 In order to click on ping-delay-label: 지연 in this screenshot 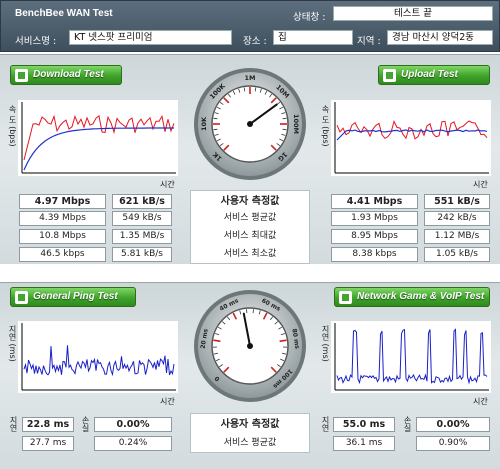, I will do `click(13, 424)`.